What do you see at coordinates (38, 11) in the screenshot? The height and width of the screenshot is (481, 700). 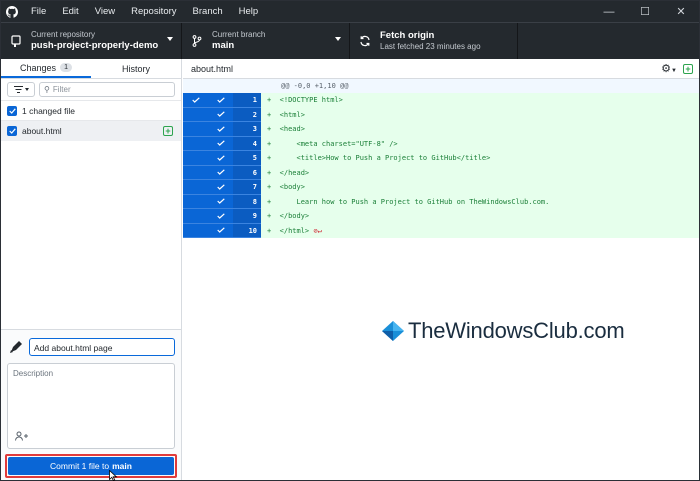 I see `menu-file: File` at bounding box center [38, 11].